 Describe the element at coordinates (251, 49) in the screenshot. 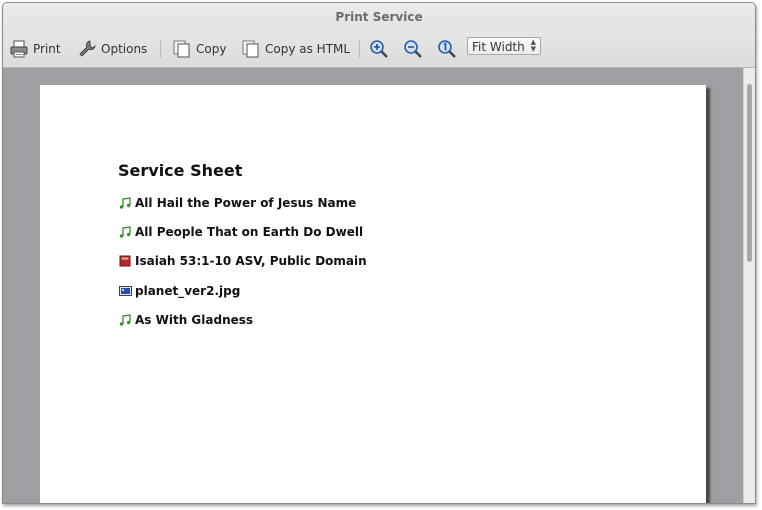

I see `copy-html-icon` at that location.